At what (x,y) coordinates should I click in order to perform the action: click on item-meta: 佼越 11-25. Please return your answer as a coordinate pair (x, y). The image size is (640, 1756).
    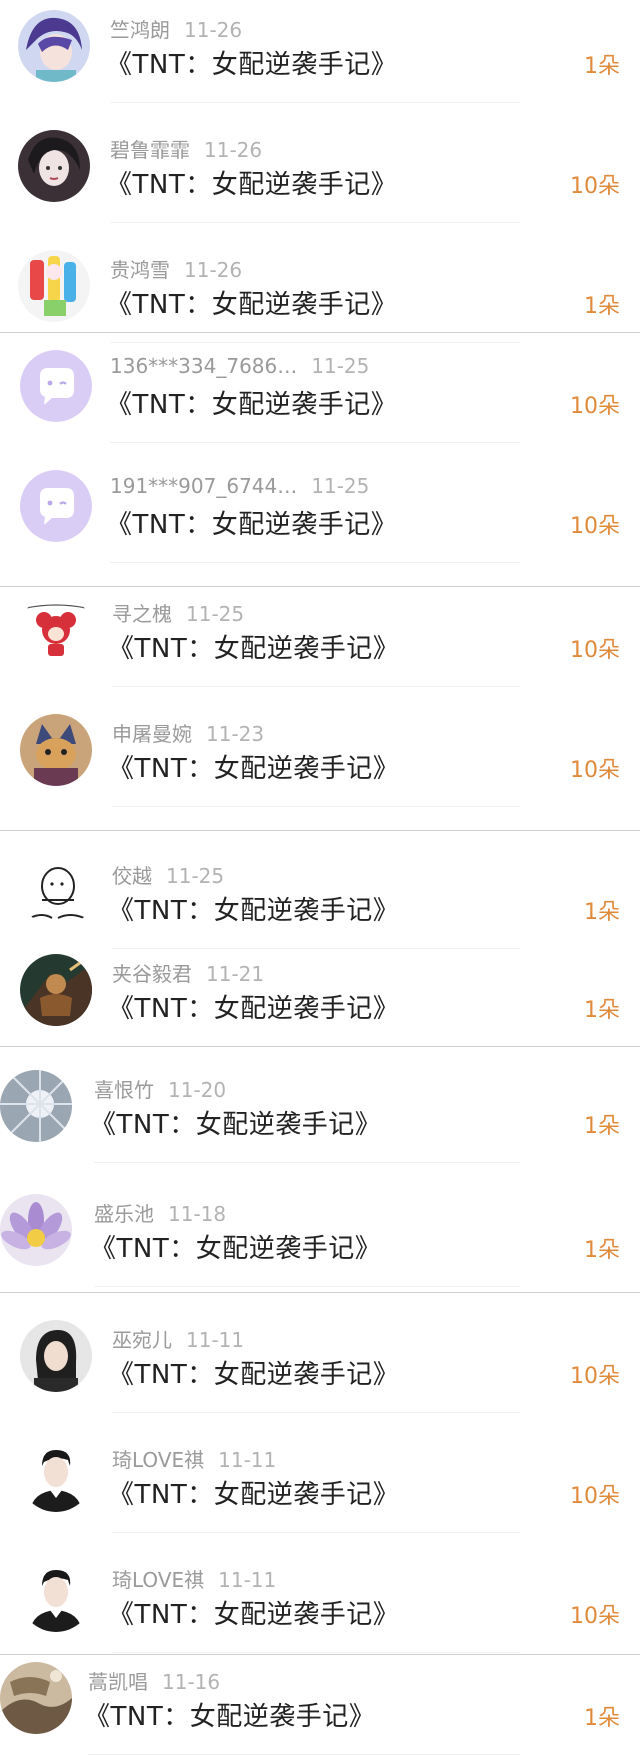
    Looking at the image, I should click on (168, 875).